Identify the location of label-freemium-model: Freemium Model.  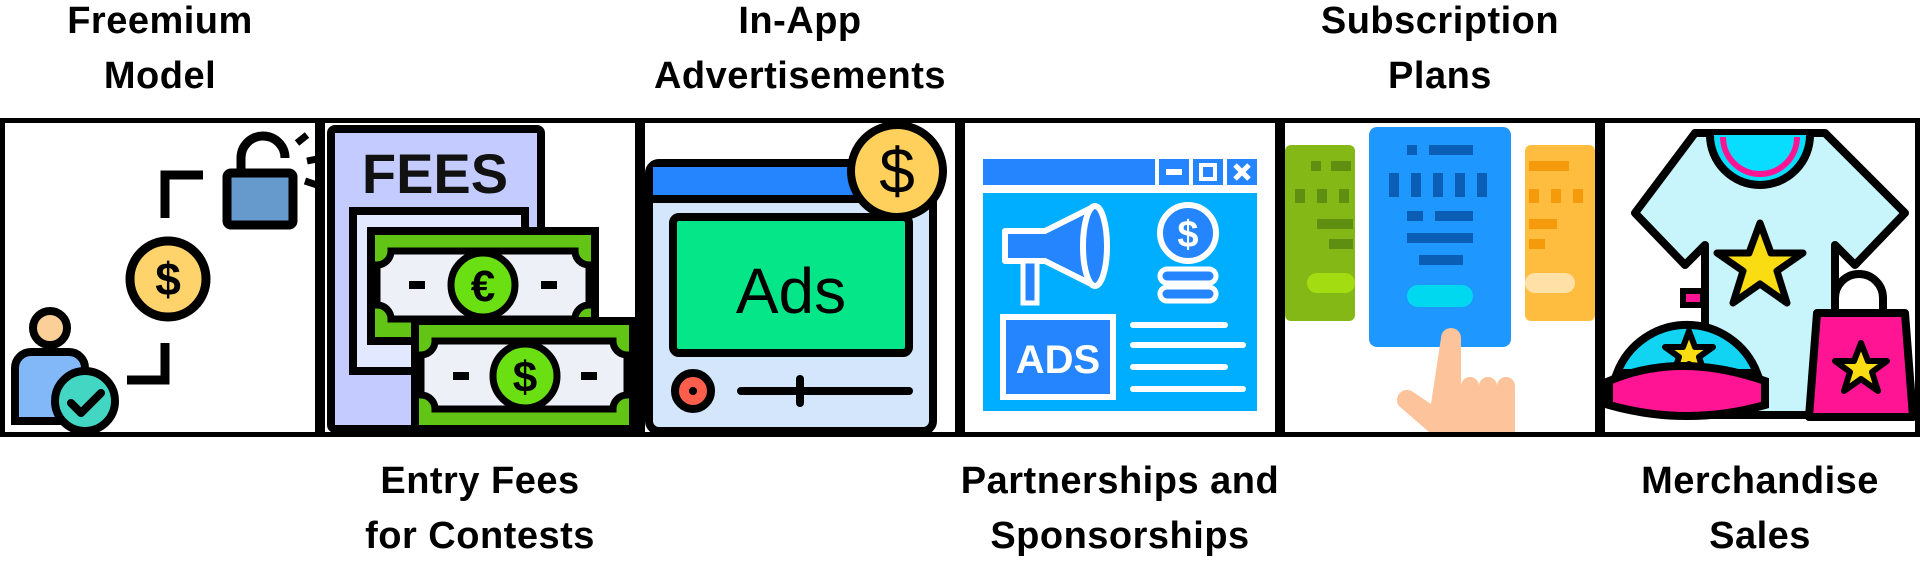
(160, 52).